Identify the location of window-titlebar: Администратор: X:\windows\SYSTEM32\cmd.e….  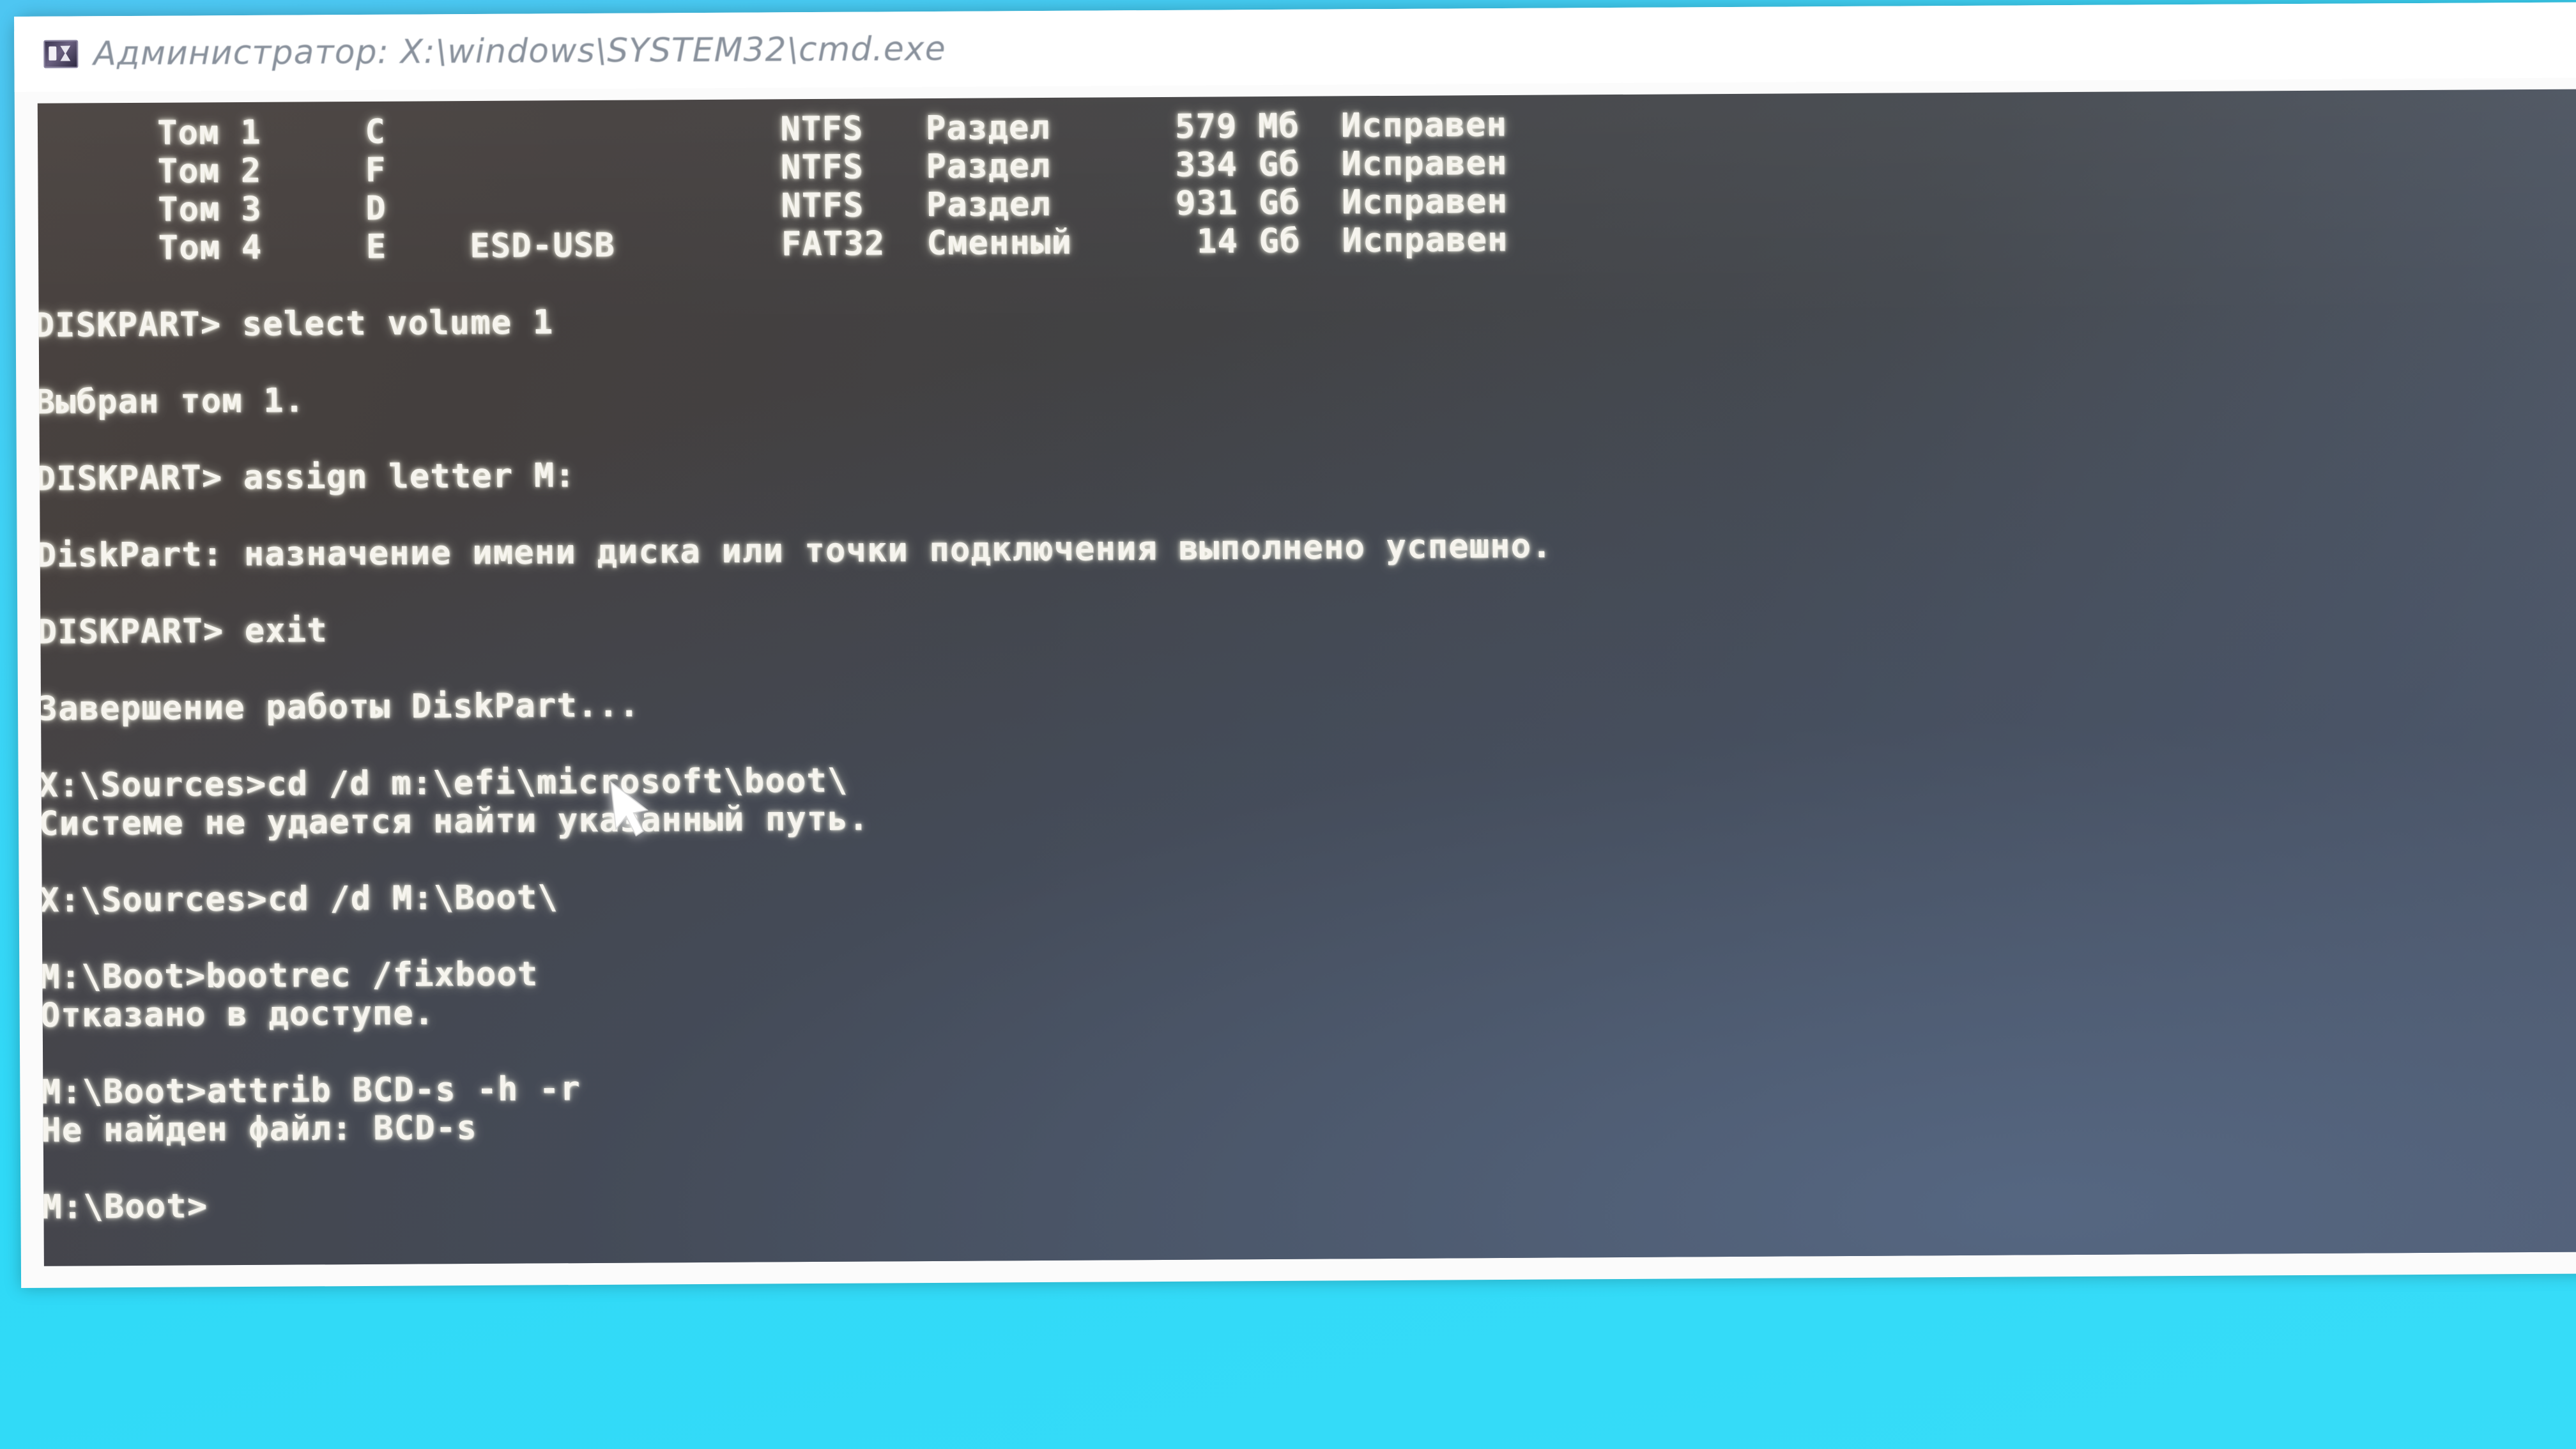
(1295, 47).